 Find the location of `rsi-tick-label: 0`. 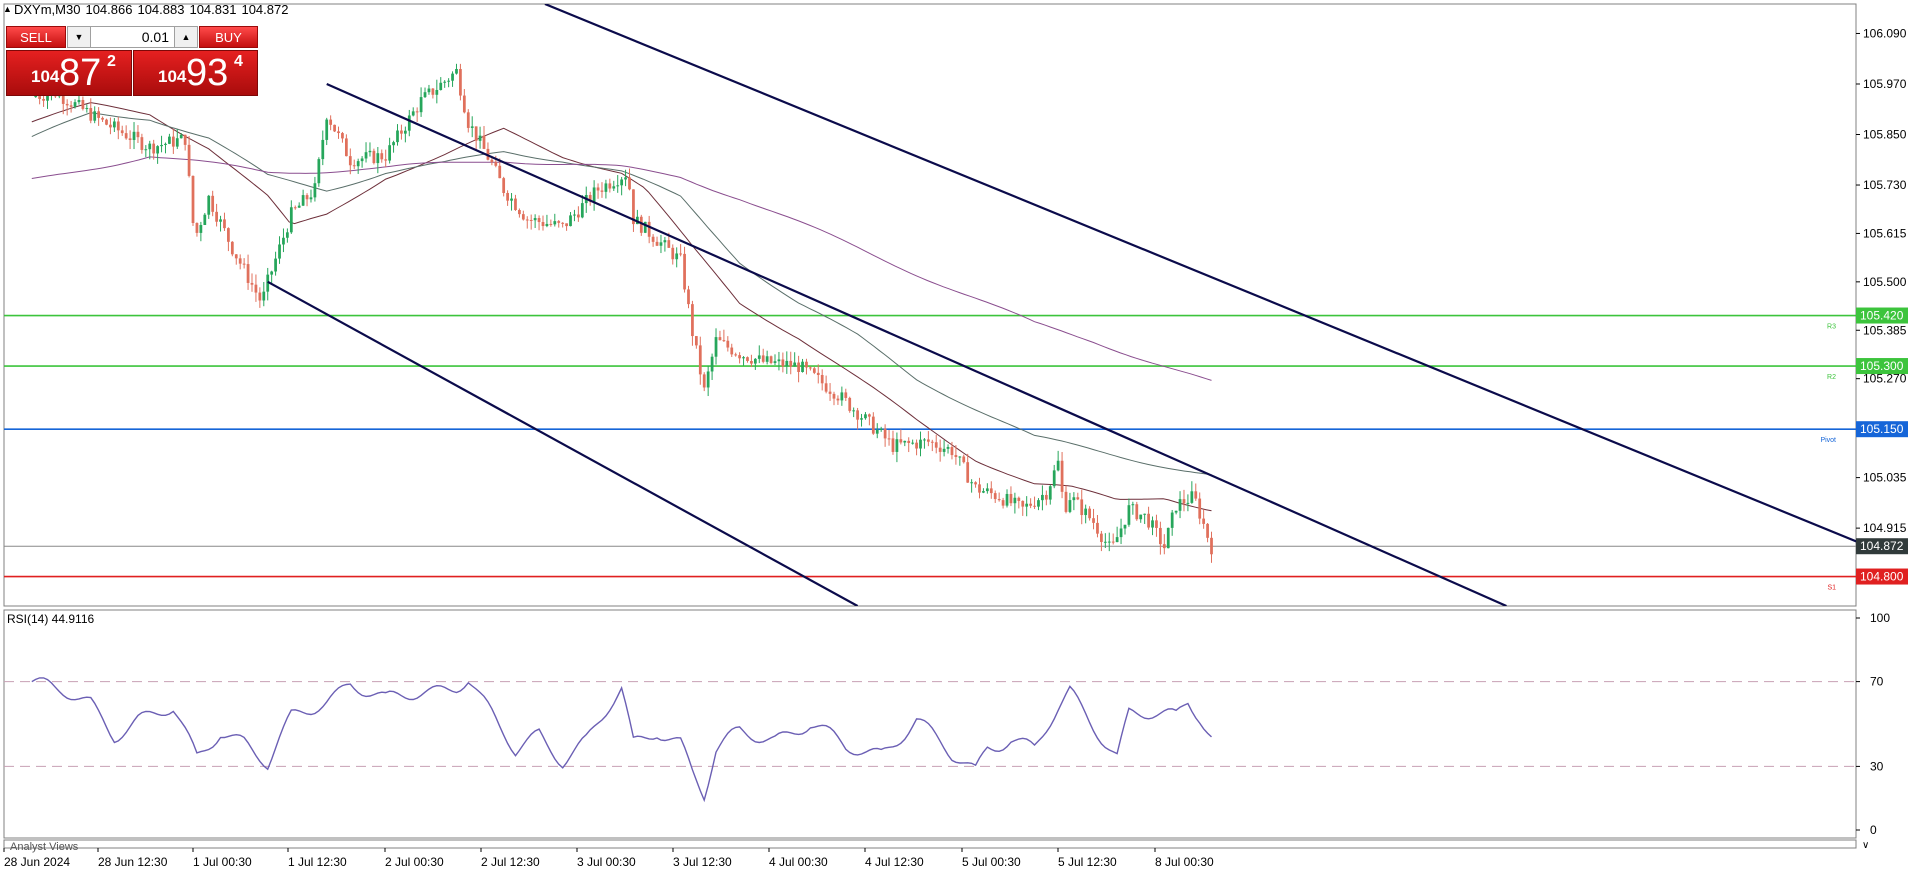

rsi-tick-label: 0 is located at coordinates (1873, 830).